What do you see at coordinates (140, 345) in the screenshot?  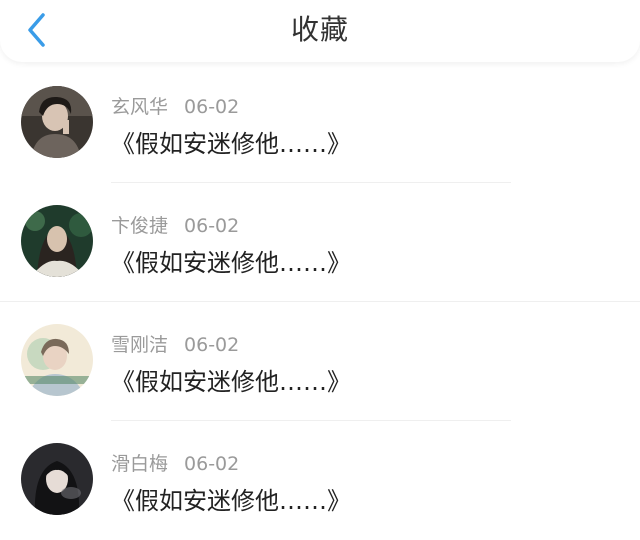 I see `author-name: 雪刚洁` at bounding box center [140, 345].